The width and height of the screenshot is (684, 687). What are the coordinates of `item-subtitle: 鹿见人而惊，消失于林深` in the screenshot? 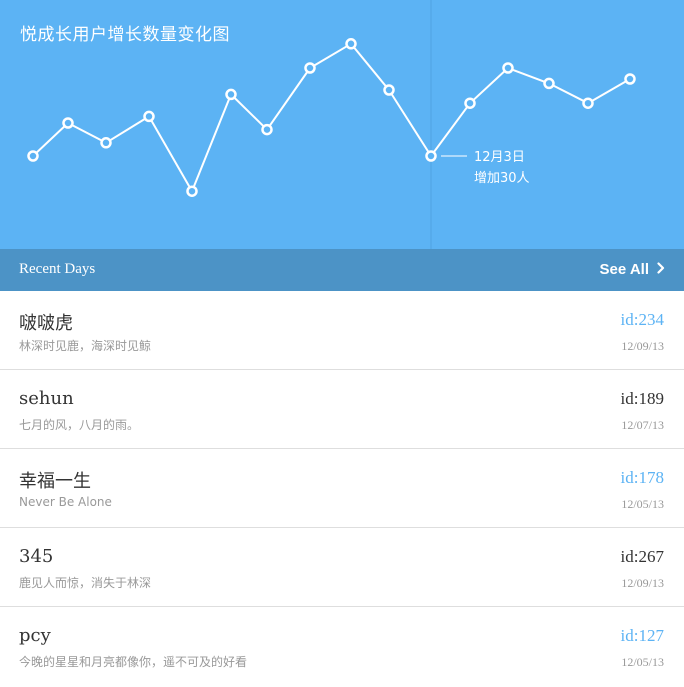 It's located at (85, 583).